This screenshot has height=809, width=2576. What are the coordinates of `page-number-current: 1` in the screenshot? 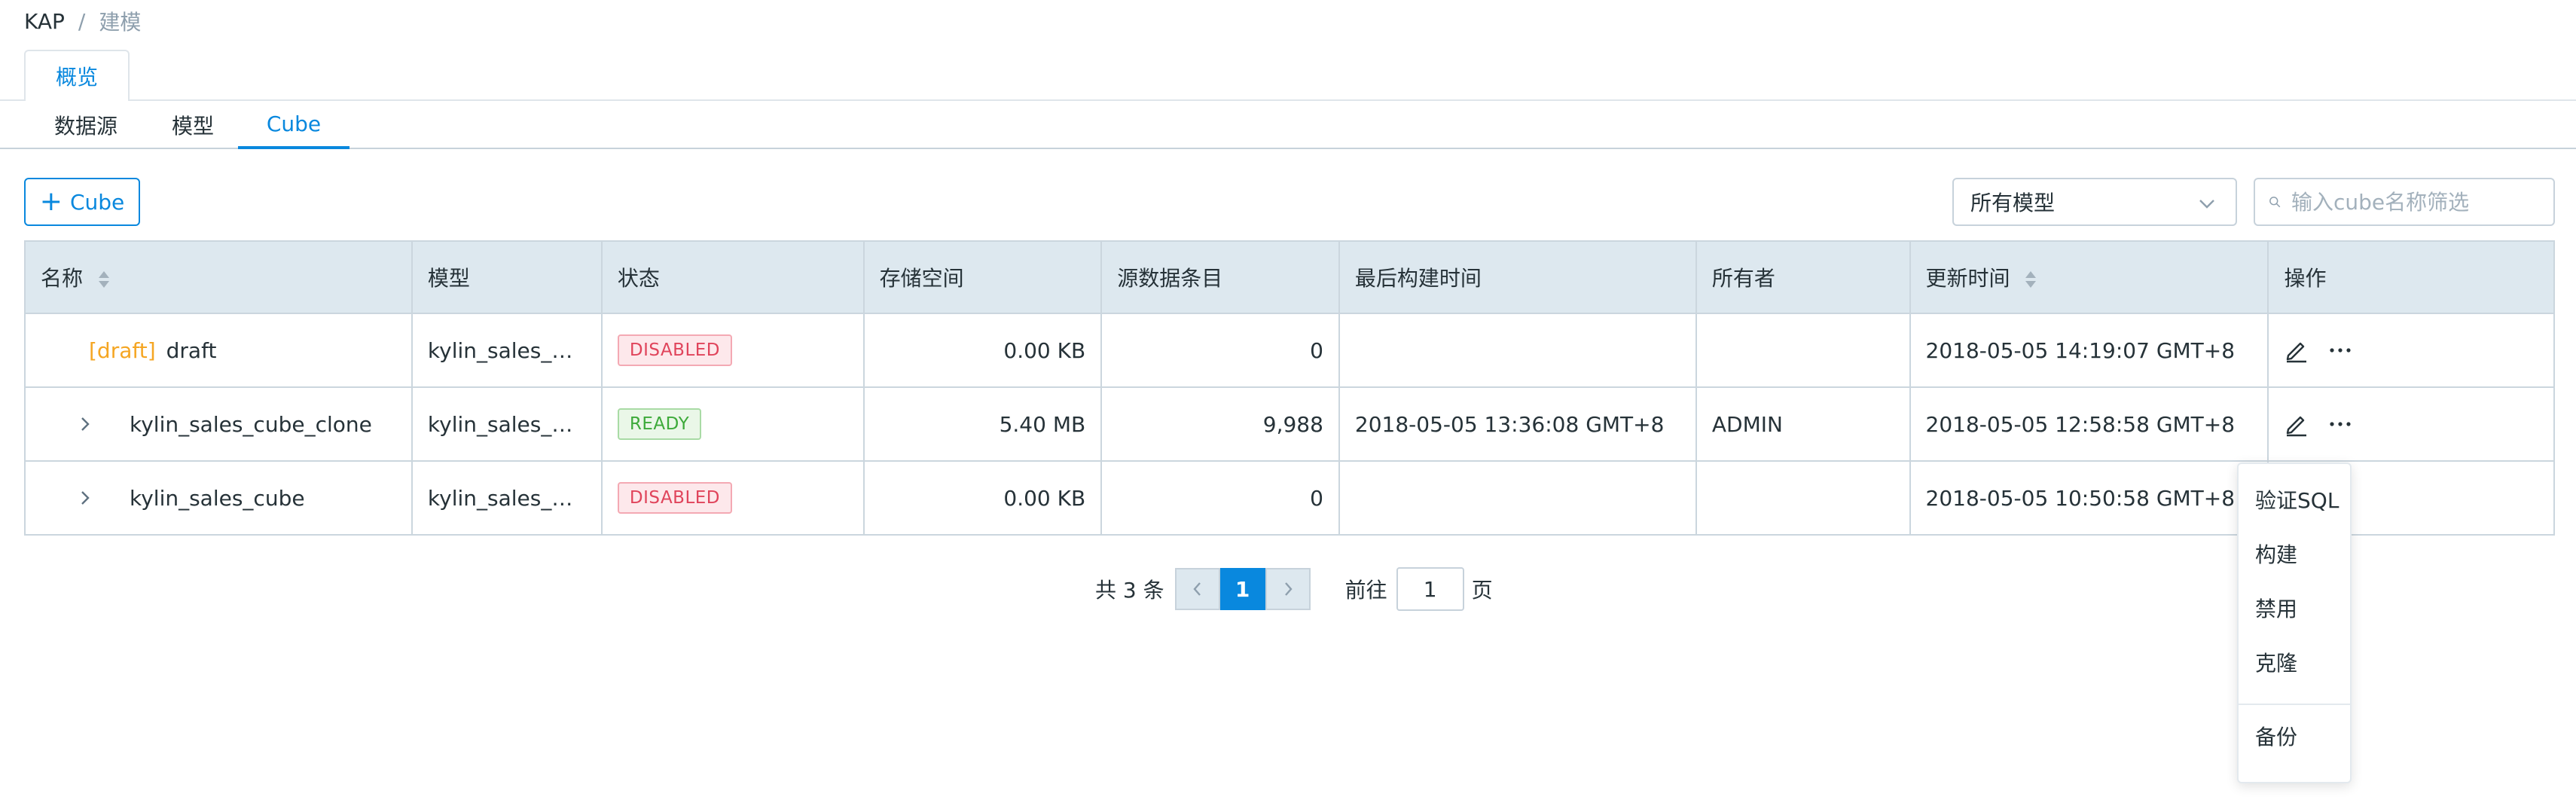 It's located at (1242, 589).